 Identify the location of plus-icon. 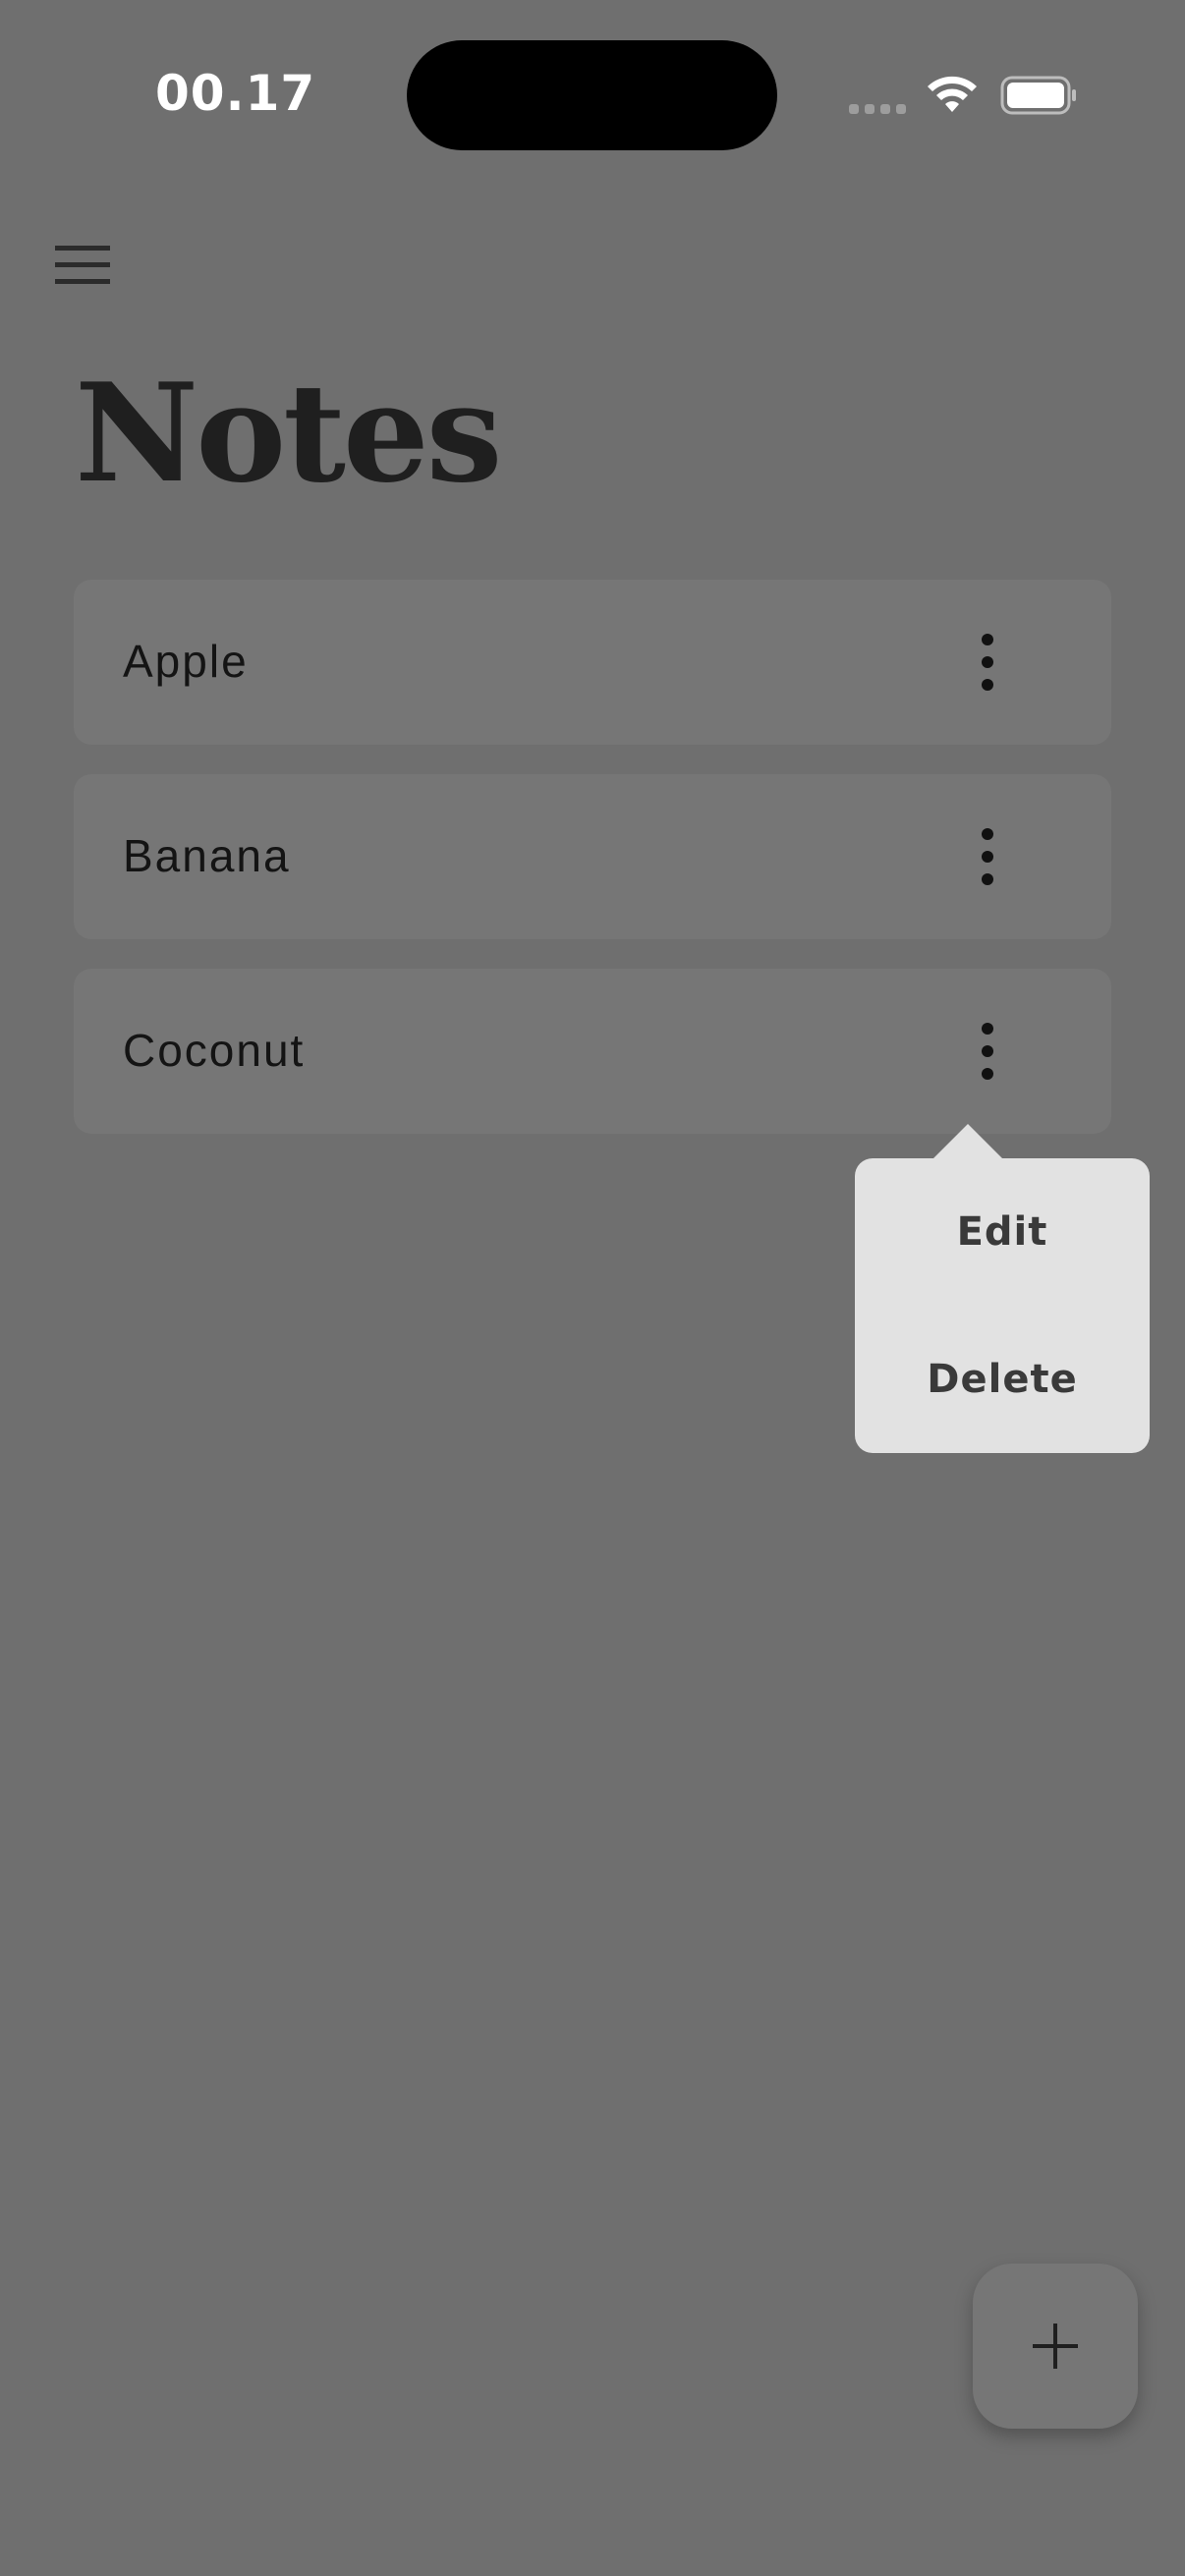
(1056, 2346).